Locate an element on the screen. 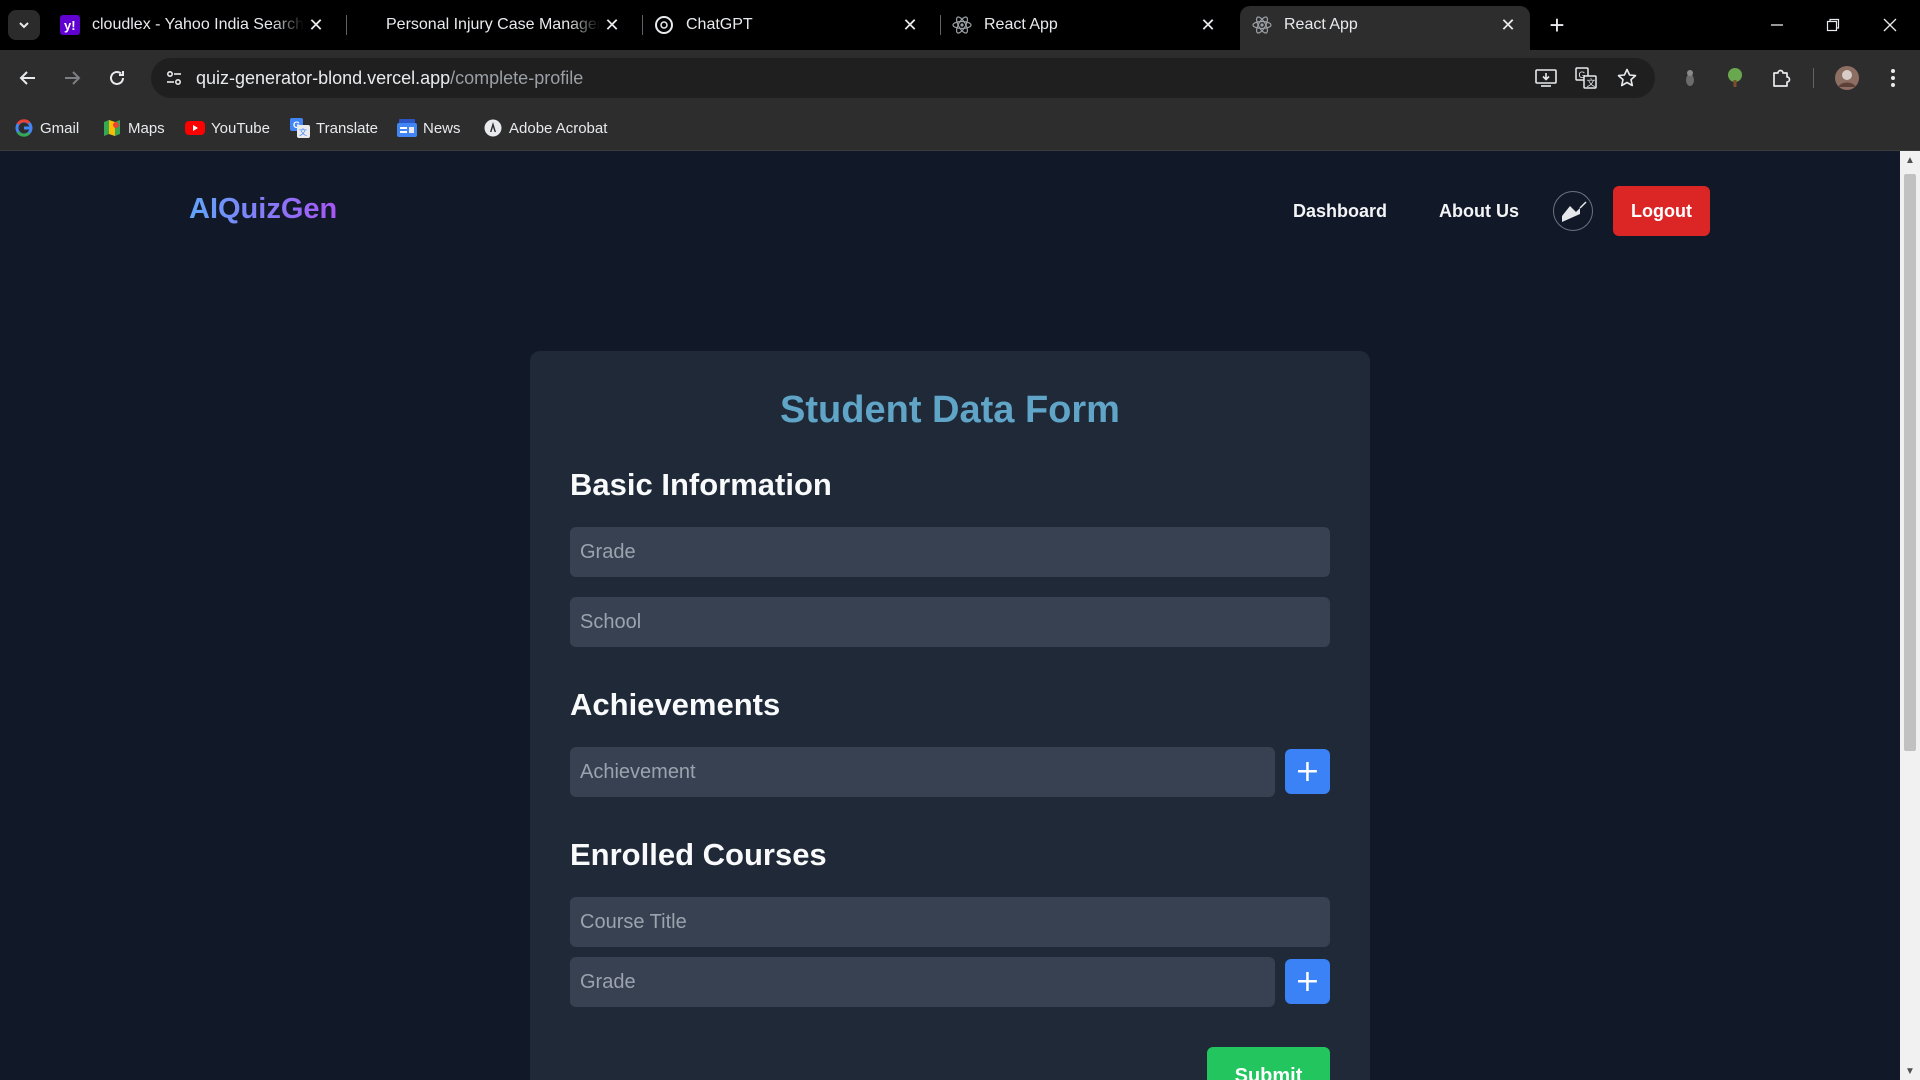 This screenshot has width=1920, height=1080. bookmark-gmail: Gmail is located at coordinates (46, 128).